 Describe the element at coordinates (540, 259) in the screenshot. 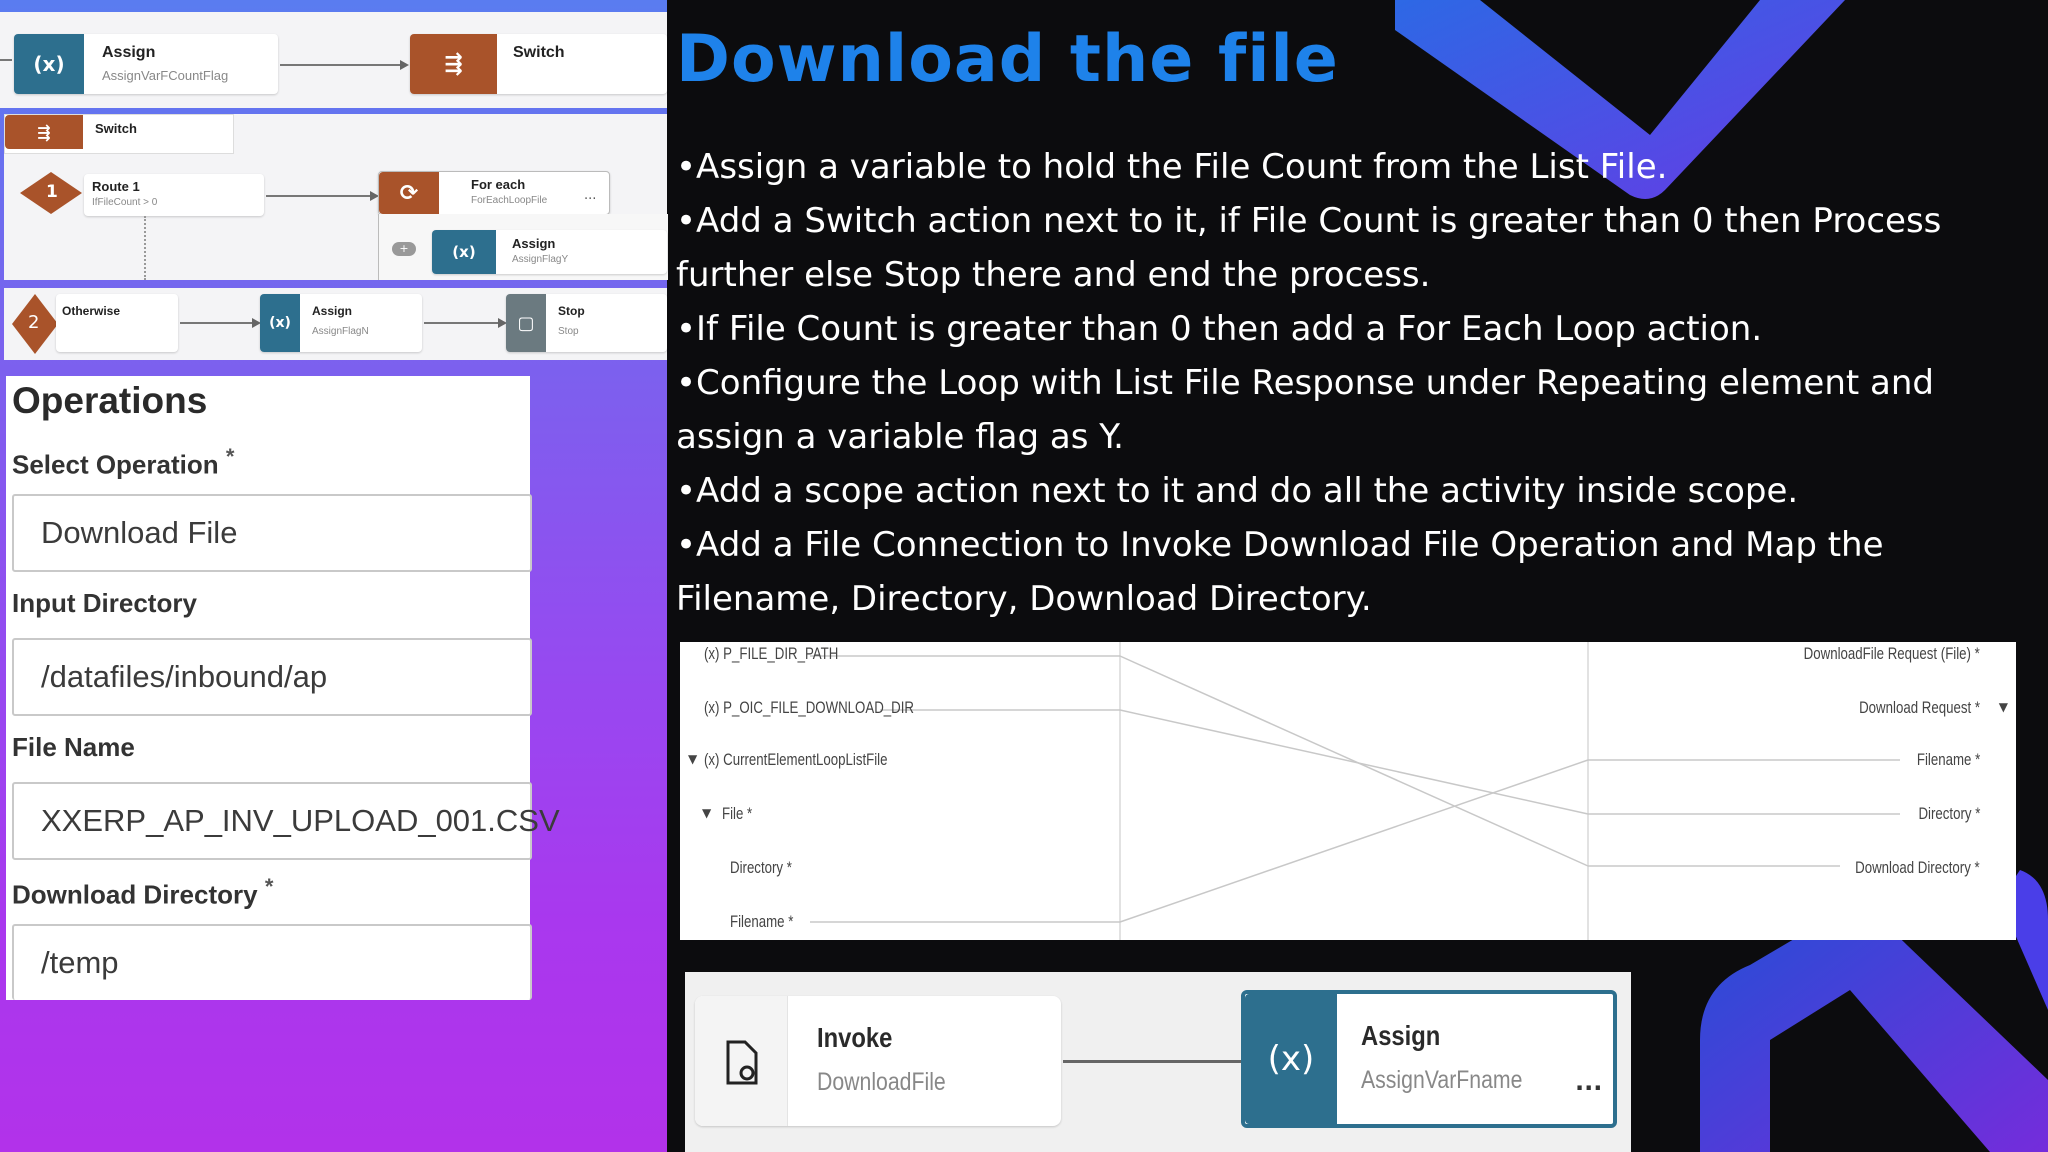

I see `assign-flag-y-subtitle: AssignFlagY` at that location.